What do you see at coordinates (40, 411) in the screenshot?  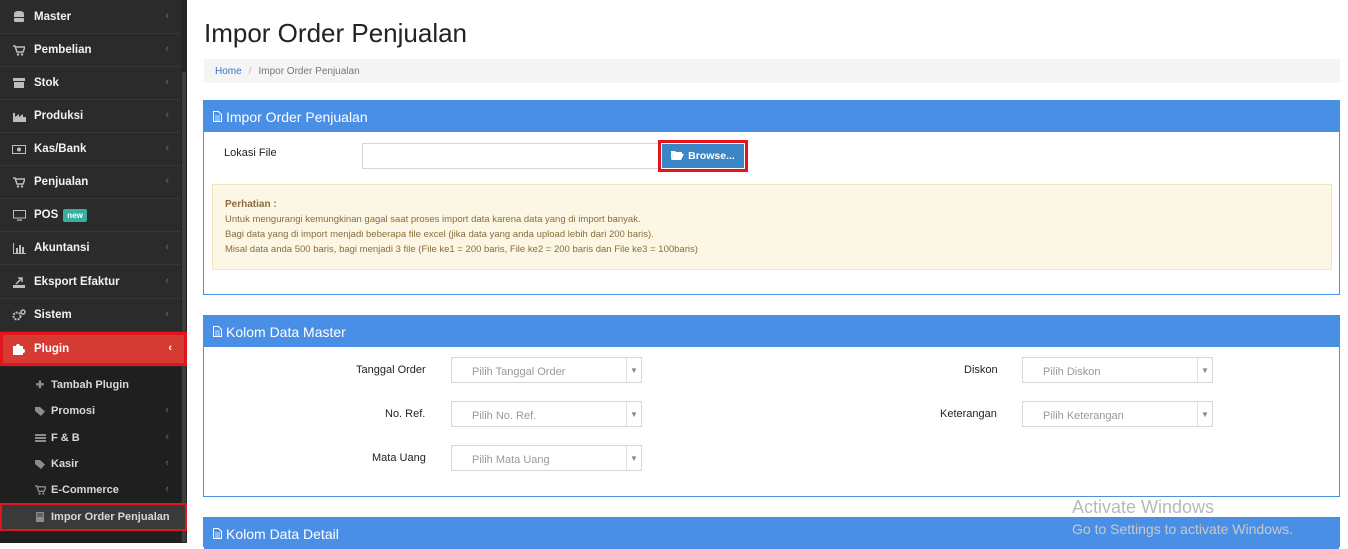 I see `tags-icon` at bounding box center [40, 411].